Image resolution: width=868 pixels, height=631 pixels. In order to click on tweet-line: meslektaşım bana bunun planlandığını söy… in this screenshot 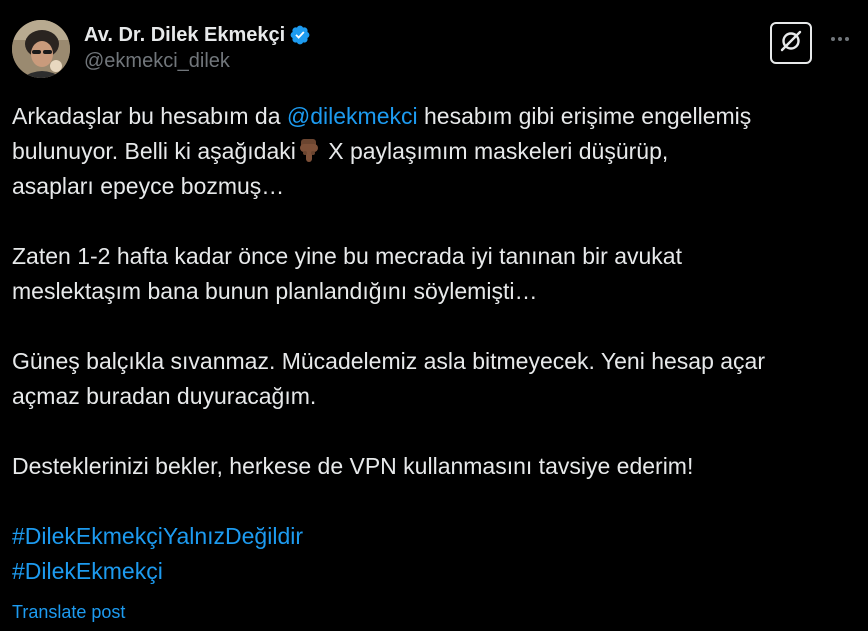, I will do `click(275, 291)`.